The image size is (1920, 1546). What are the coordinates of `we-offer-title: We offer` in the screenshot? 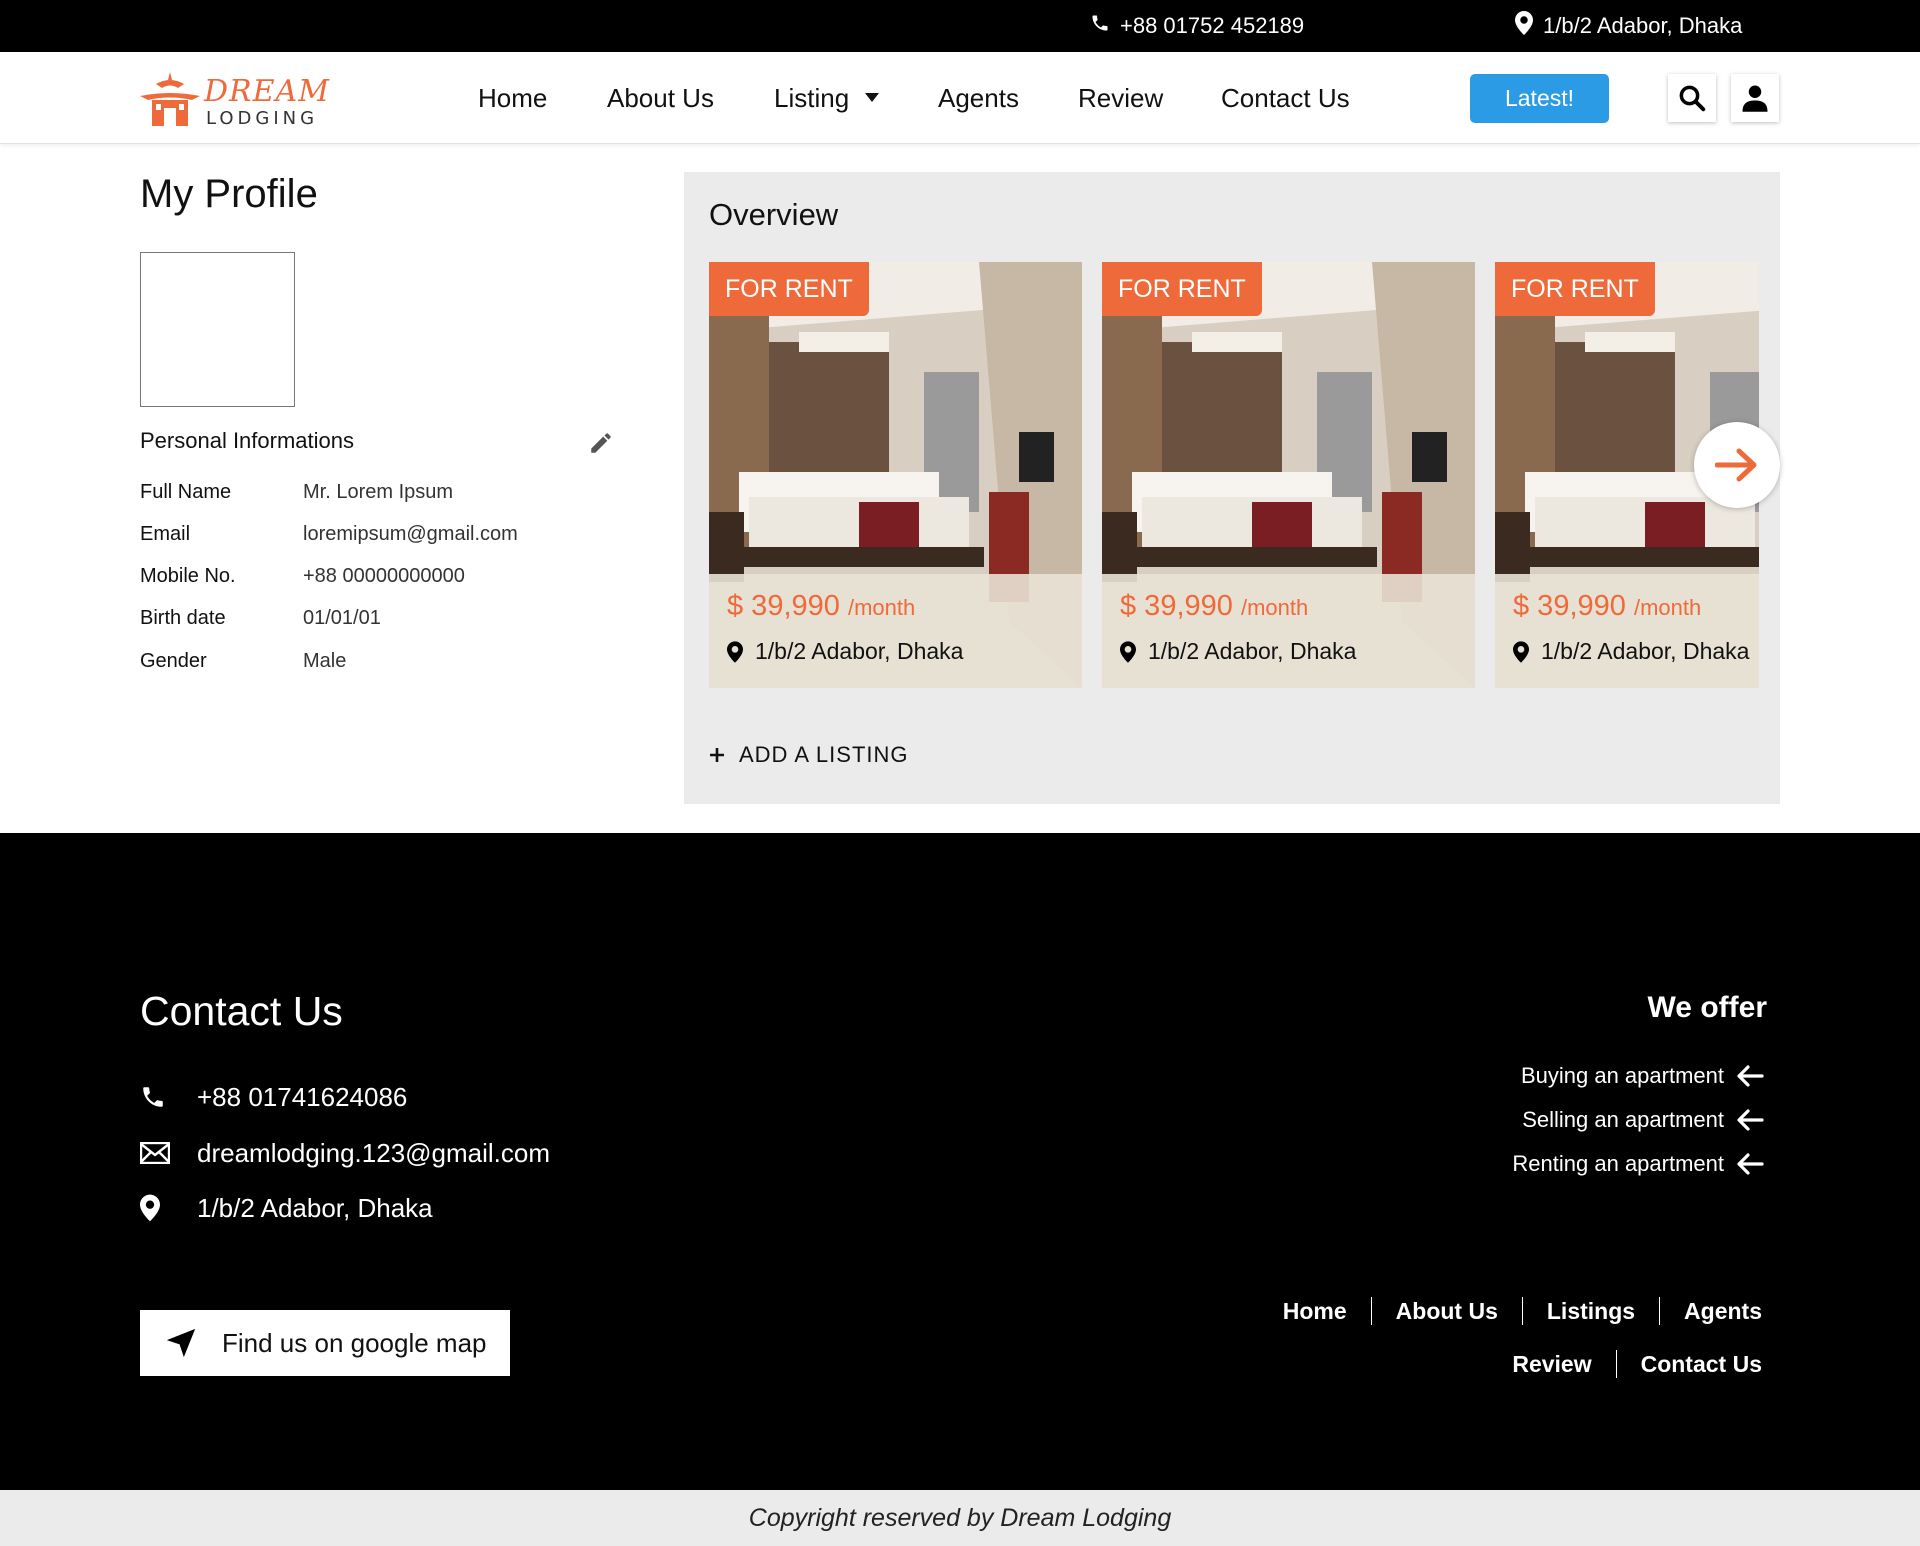 It's located at (1707, 1007).